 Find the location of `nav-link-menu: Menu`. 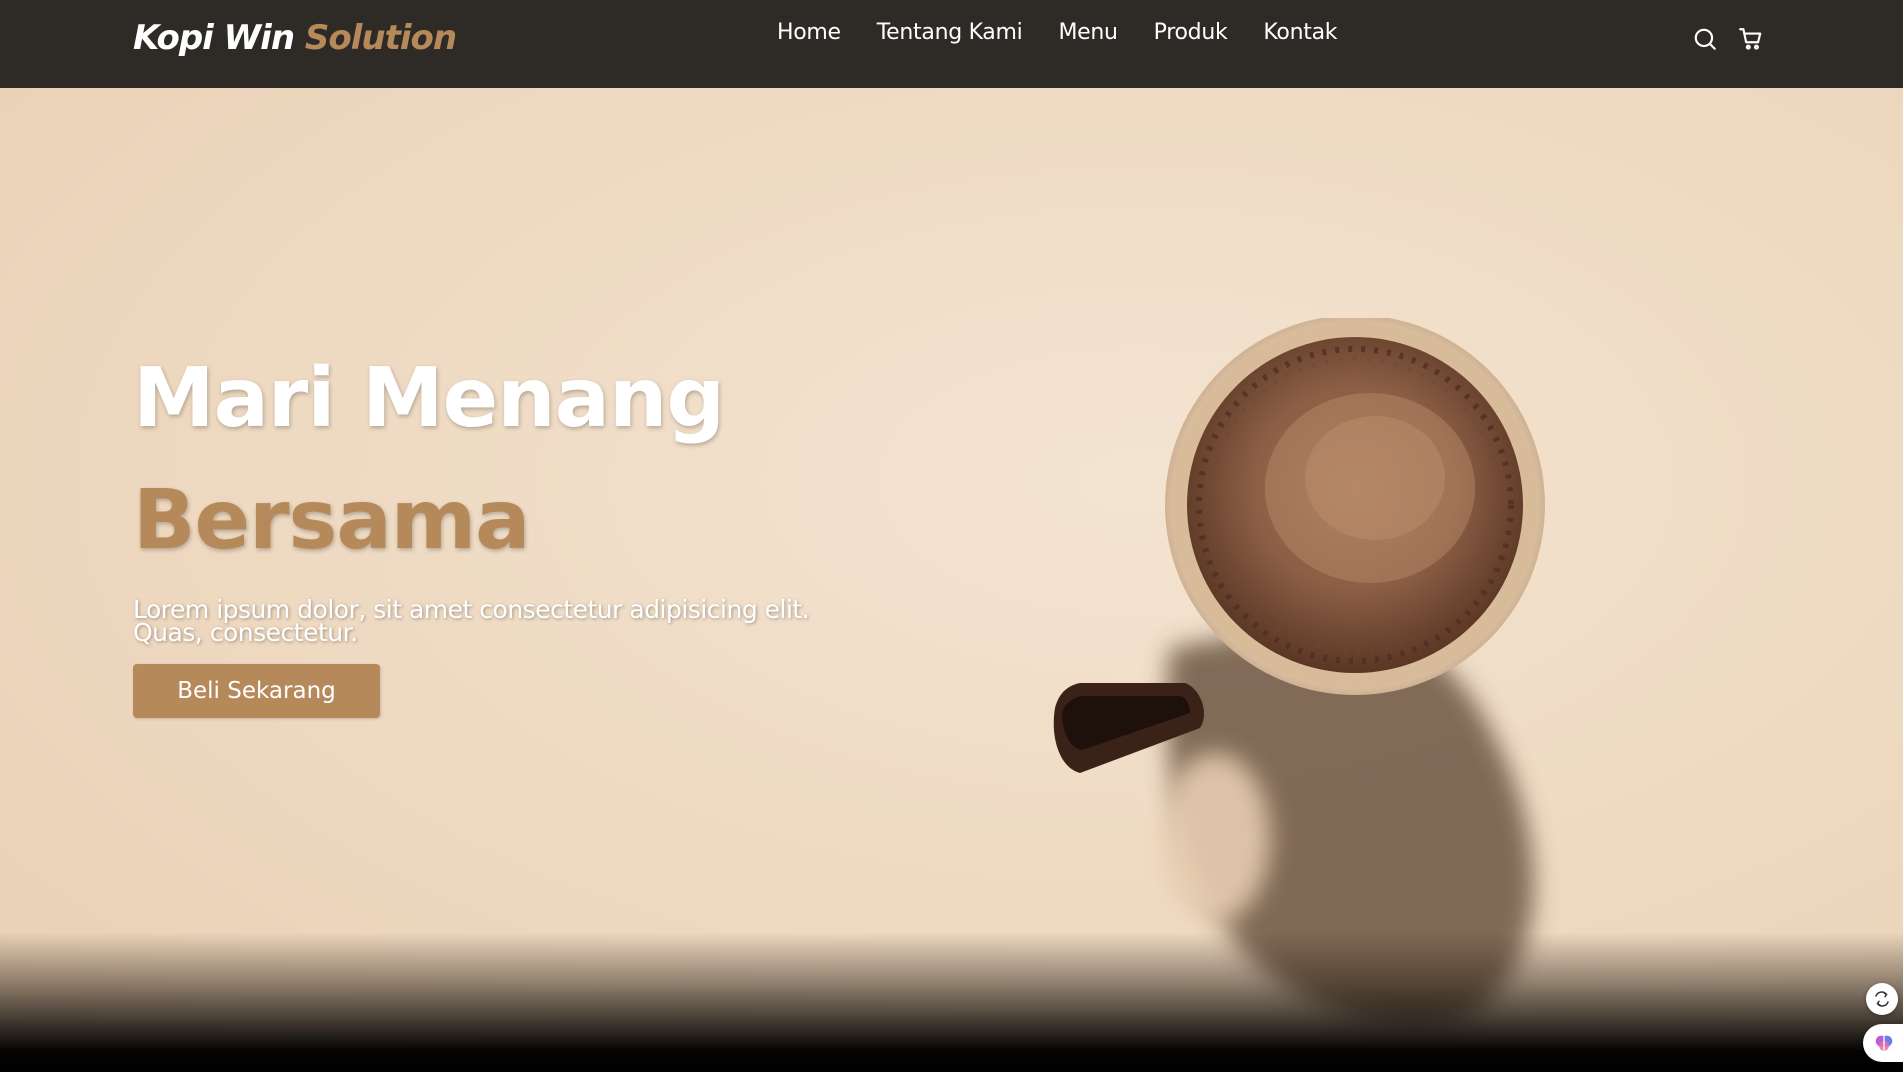

nav-link-menu: Menu is located at coordinates (1088, 32).